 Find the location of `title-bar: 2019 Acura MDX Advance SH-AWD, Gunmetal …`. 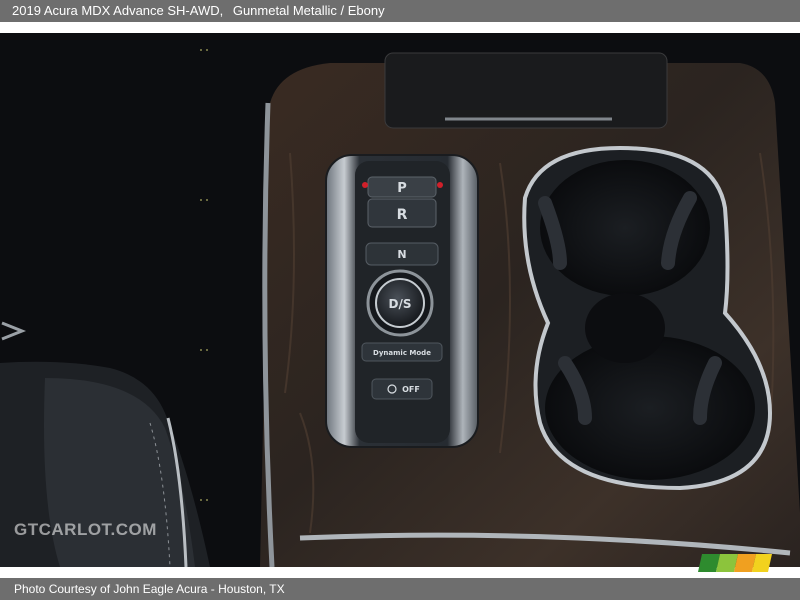

title-bar: 2019 Acura MDX Advance SH-AWD, Gunmetal … is located at coordinates (400, 11).